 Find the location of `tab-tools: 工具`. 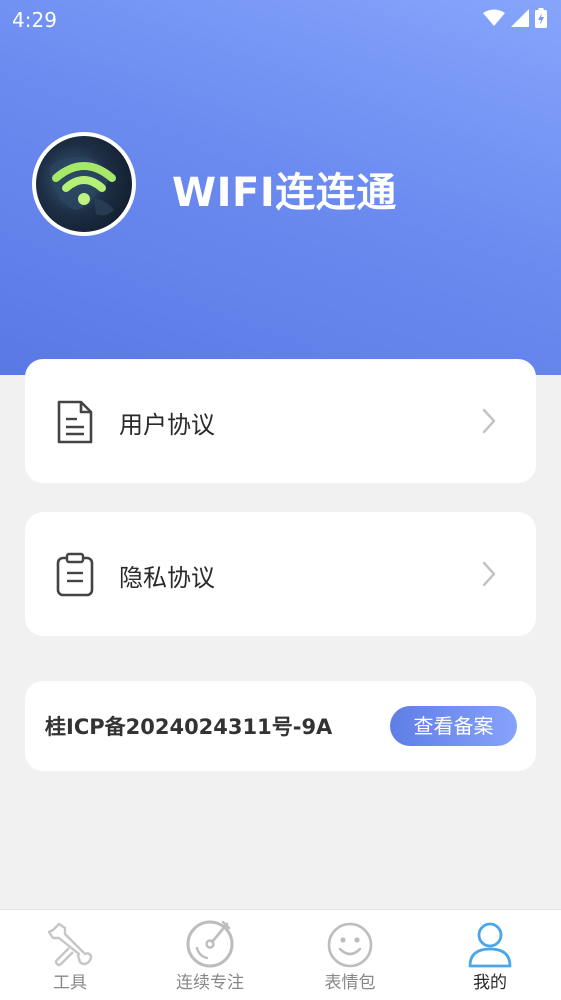

tab-tools: 工具 is located at coordinates (70, 955).